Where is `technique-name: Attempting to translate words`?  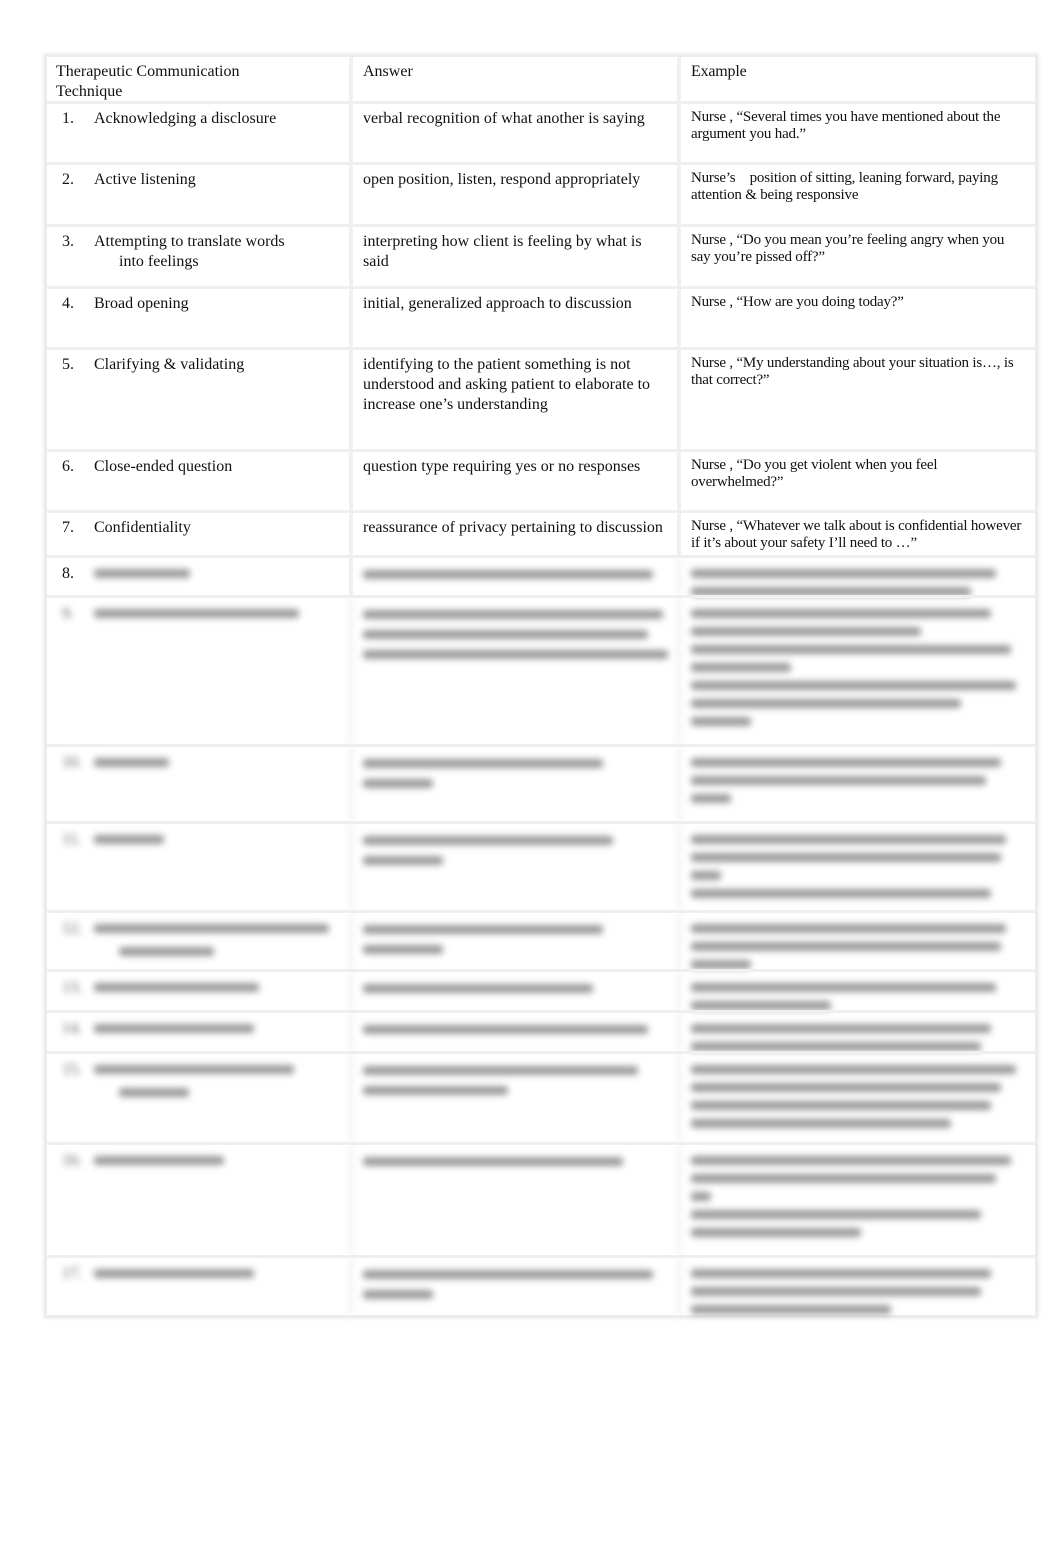 technique-name: Attempting to translate words is located at coordinates (189, 241).